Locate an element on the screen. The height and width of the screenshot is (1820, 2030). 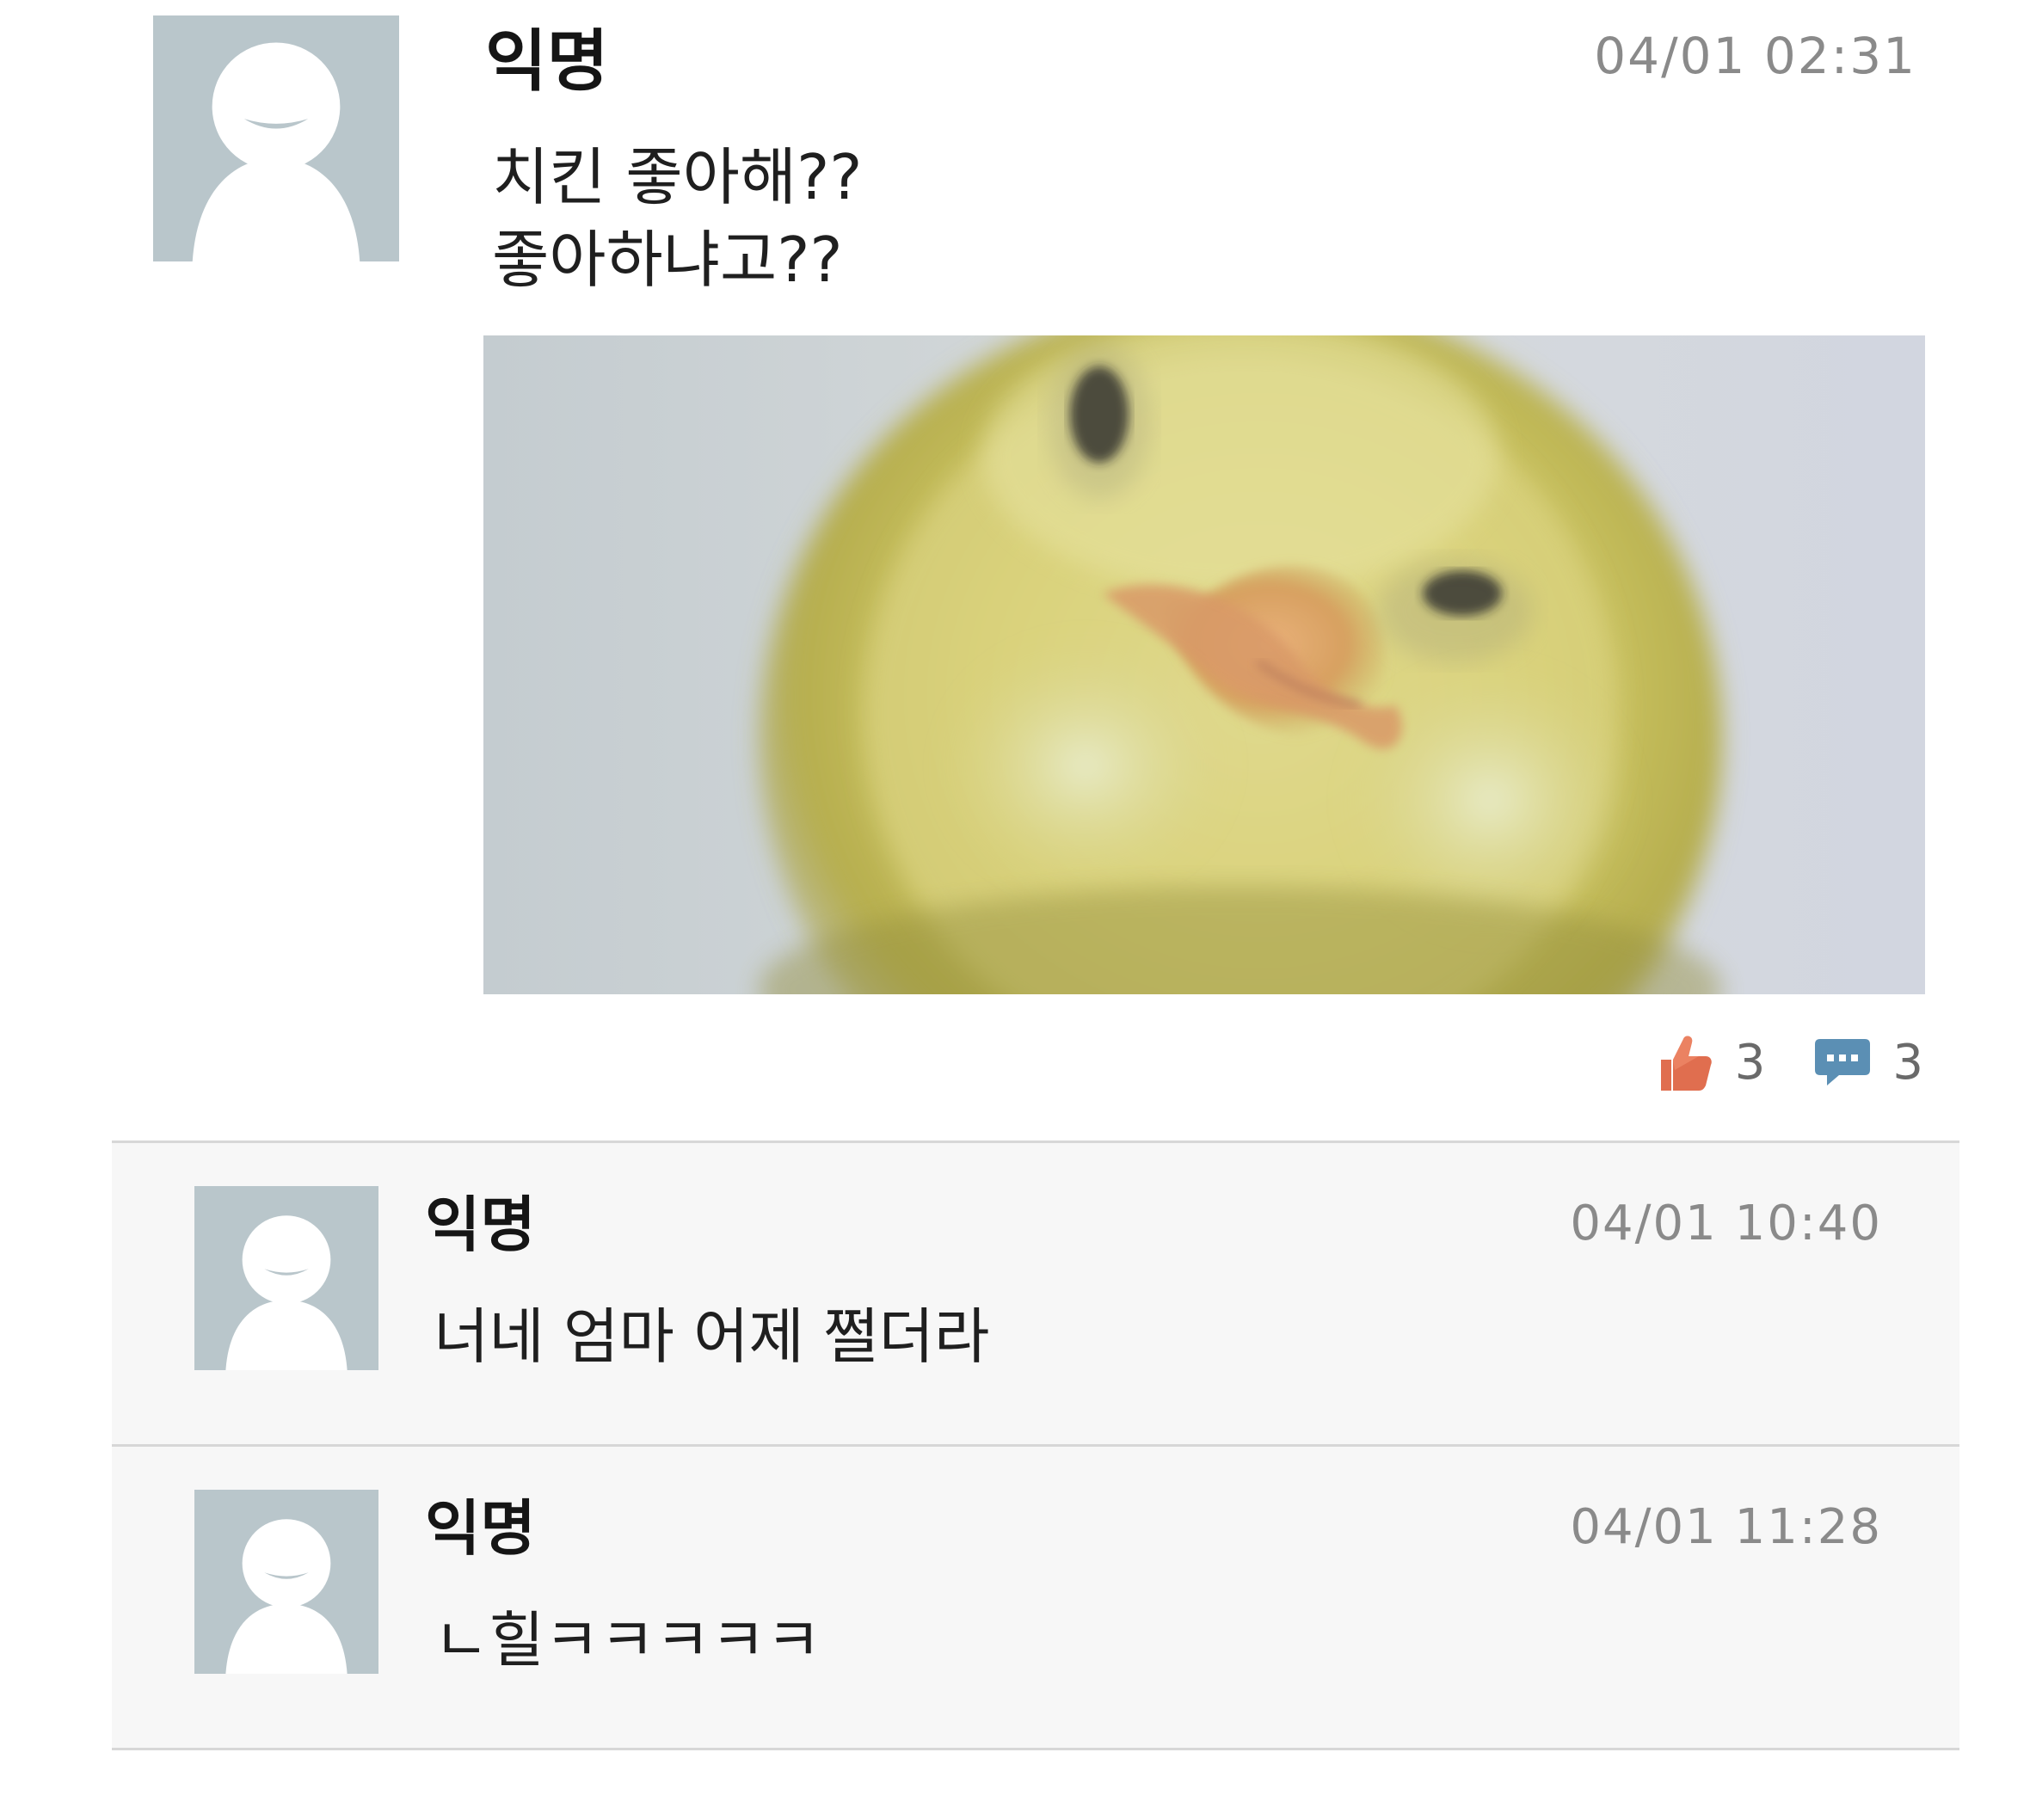
post-stats: 3 3 is located at coordinates (1787, 1063).